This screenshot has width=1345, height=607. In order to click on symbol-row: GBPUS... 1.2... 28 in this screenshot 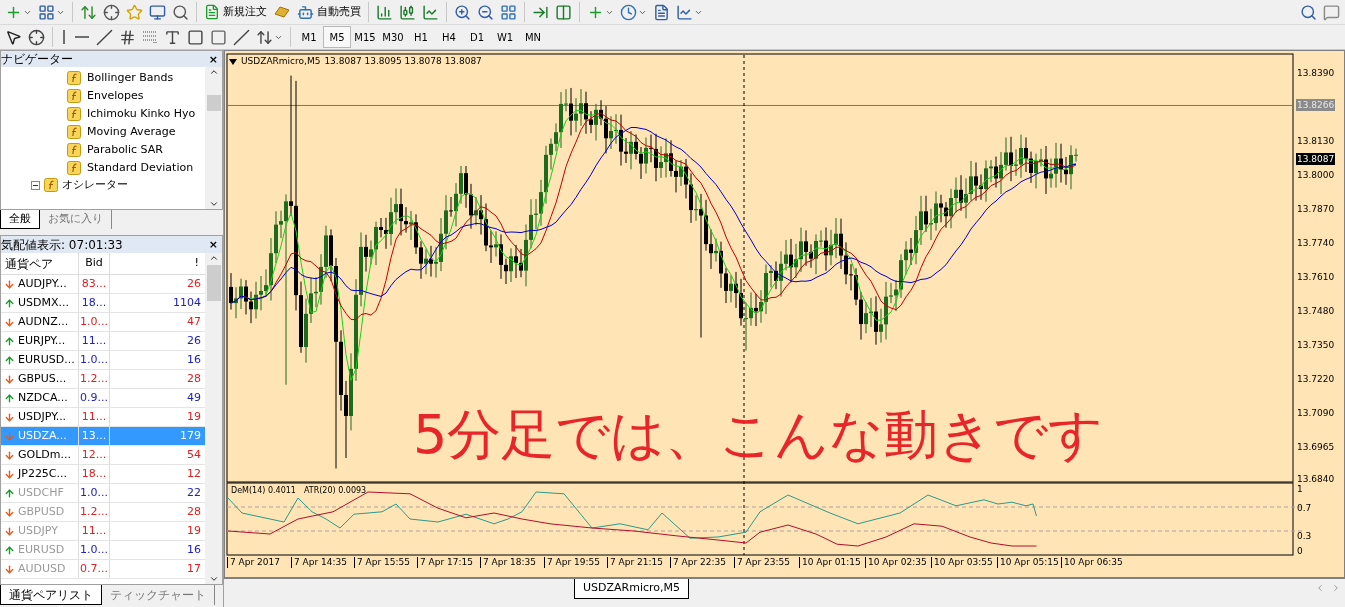, I will do `click(103, 379)`.